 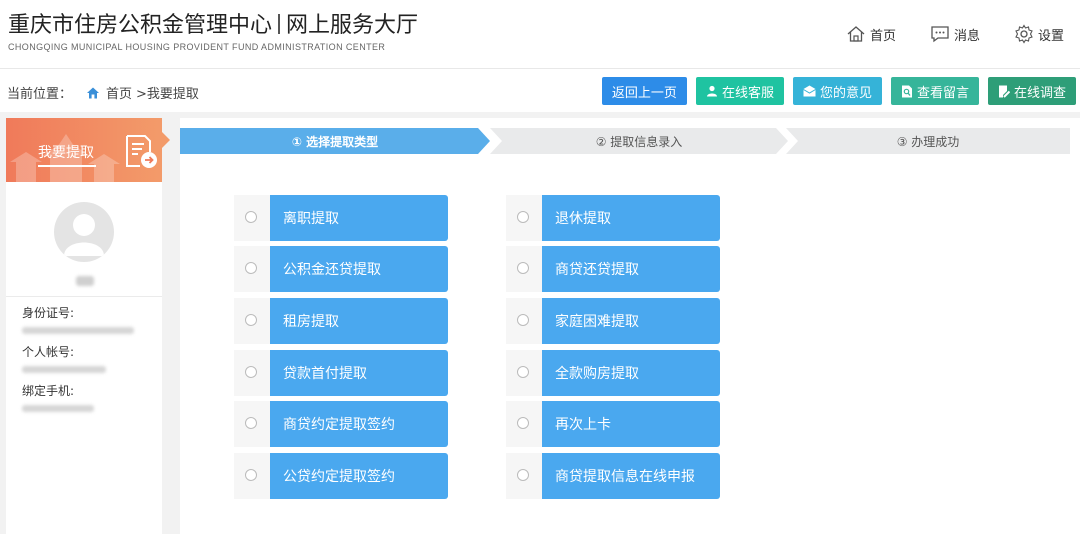 I want to click on online-service-button: 在线客服, so click(x=739, y=91).